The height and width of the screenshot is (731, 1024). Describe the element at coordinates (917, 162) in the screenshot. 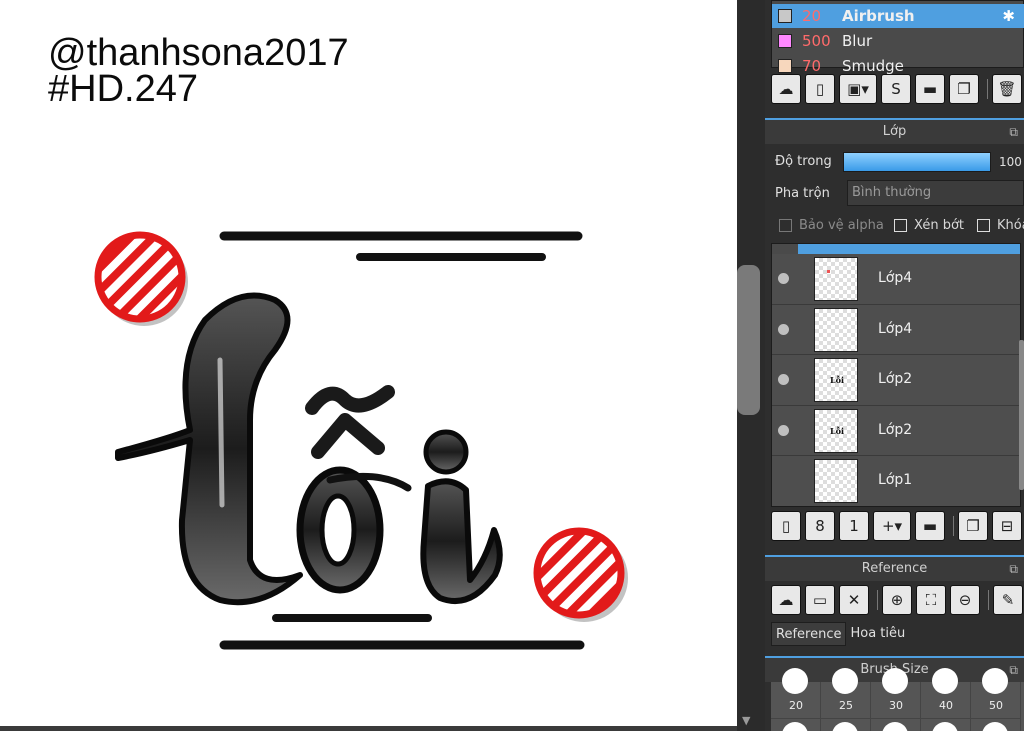

I see `opacity-slider` at that location.